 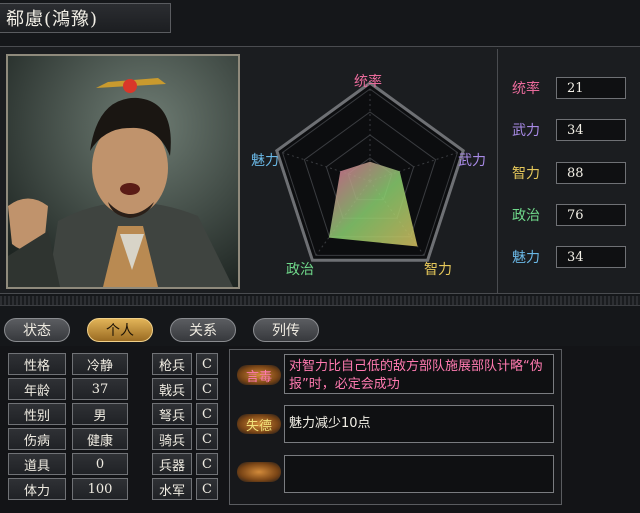 I want to click on radar-label-intelligence: 智力, so click(x=438, y=270).